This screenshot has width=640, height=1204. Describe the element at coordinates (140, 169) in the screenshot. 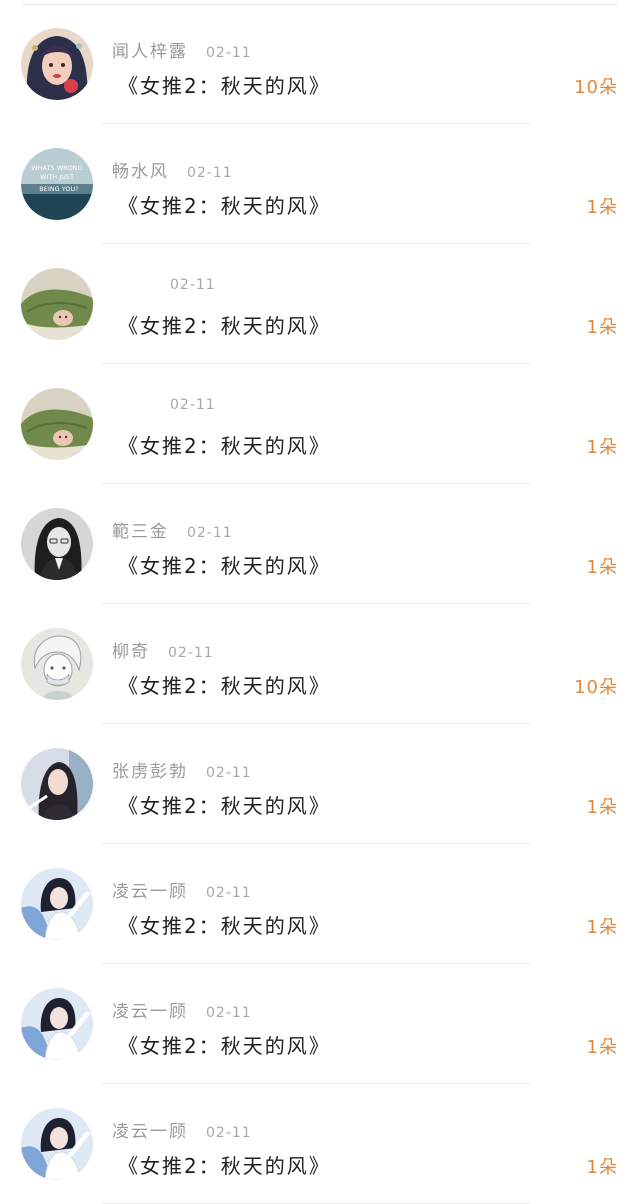

I see `username: 畅水风` at that location.